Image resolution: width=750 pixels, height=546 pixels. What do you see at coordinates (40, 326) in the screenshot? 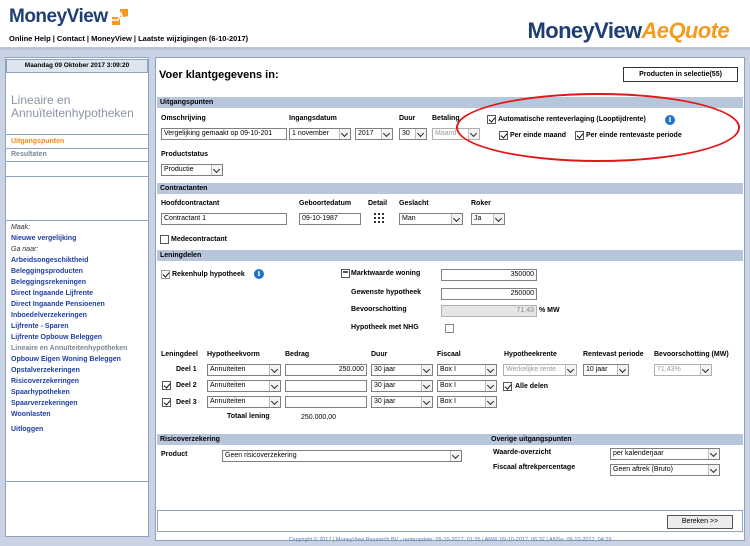
I see `sidebar-item-lijfrente-sparen: Lijfrente - Sparen` at bounding box center [40, 326].